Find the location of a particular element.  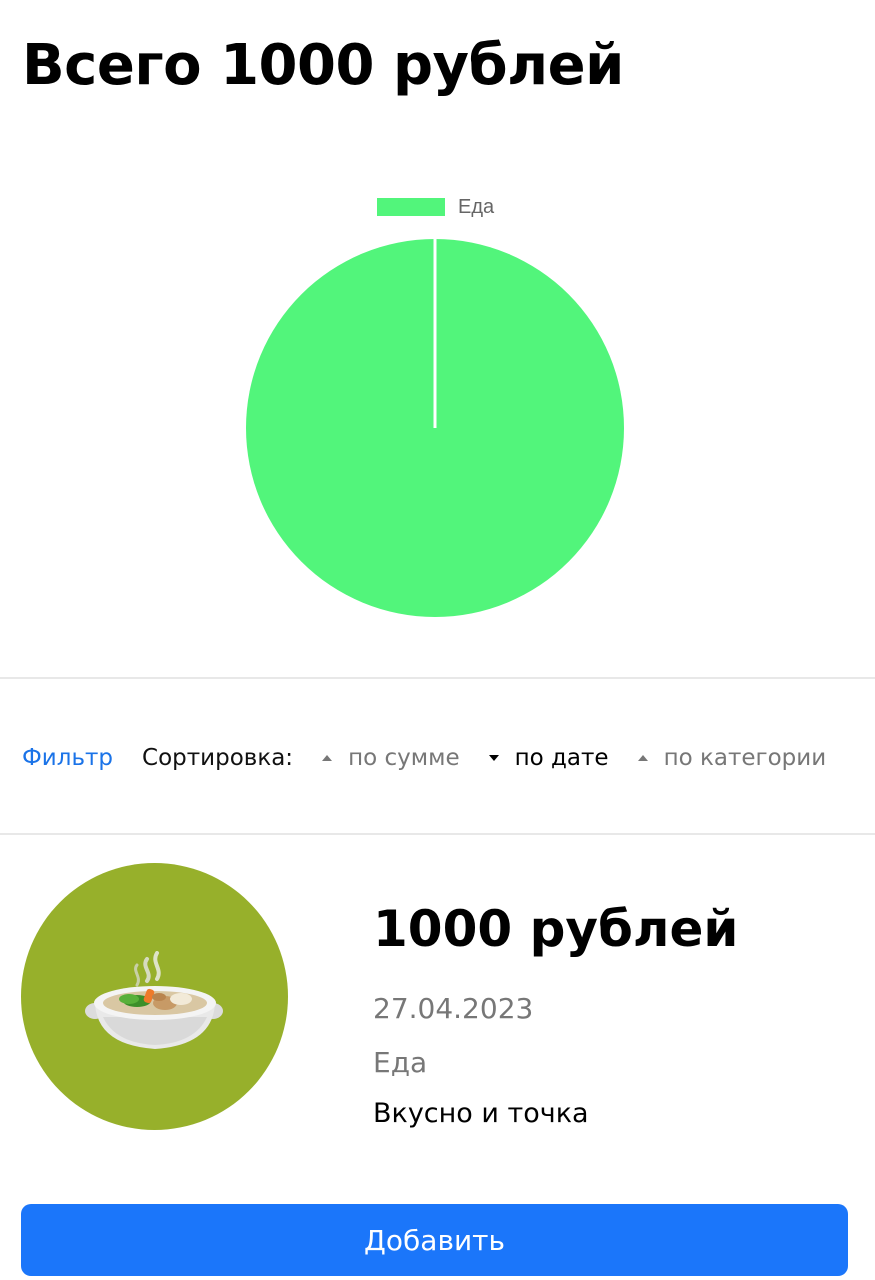

sort-label: Сортировка: is located at coordinates (218, 758).